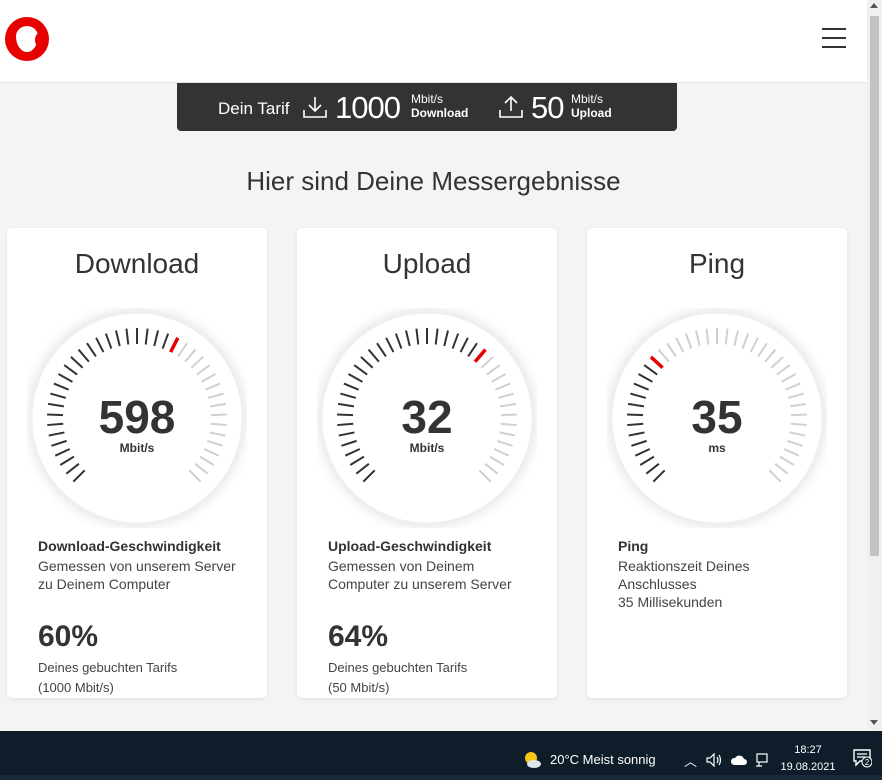 This screenshot has height=780, width=882. I want to click on download-percent: 60%, so click(68, 636).